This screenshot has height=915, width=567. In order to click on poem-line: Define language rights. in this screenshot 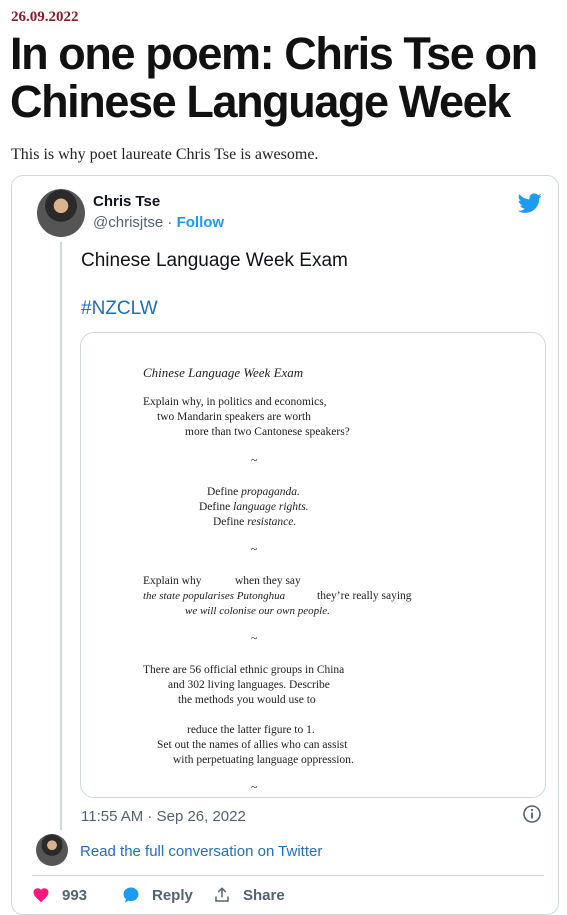, I will do `click(254, 507)`.